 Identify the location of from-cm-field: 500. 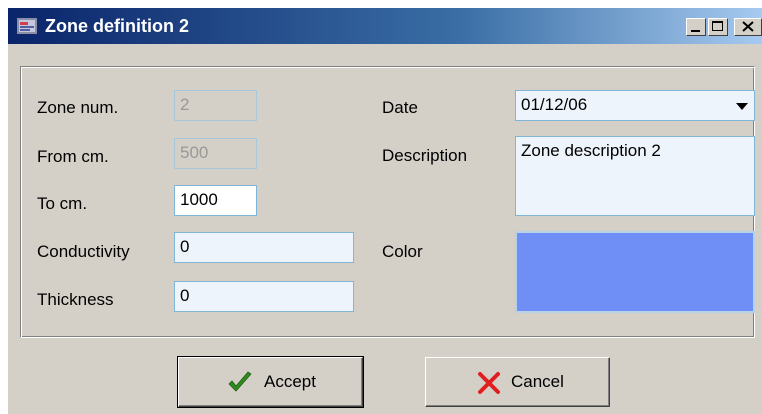
(215, 153).